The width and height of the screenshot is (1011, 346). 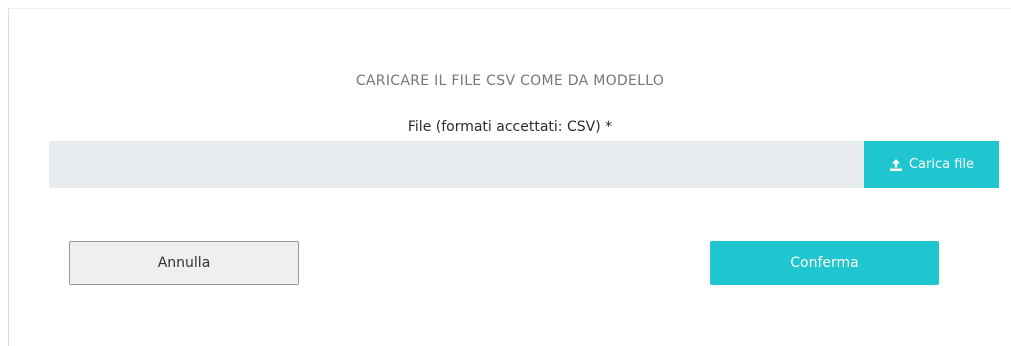 What do you see at coordinates (941, 164) in the screenshot?
I see `upload-file-label: Carica file` at bounding box center [941, 164].